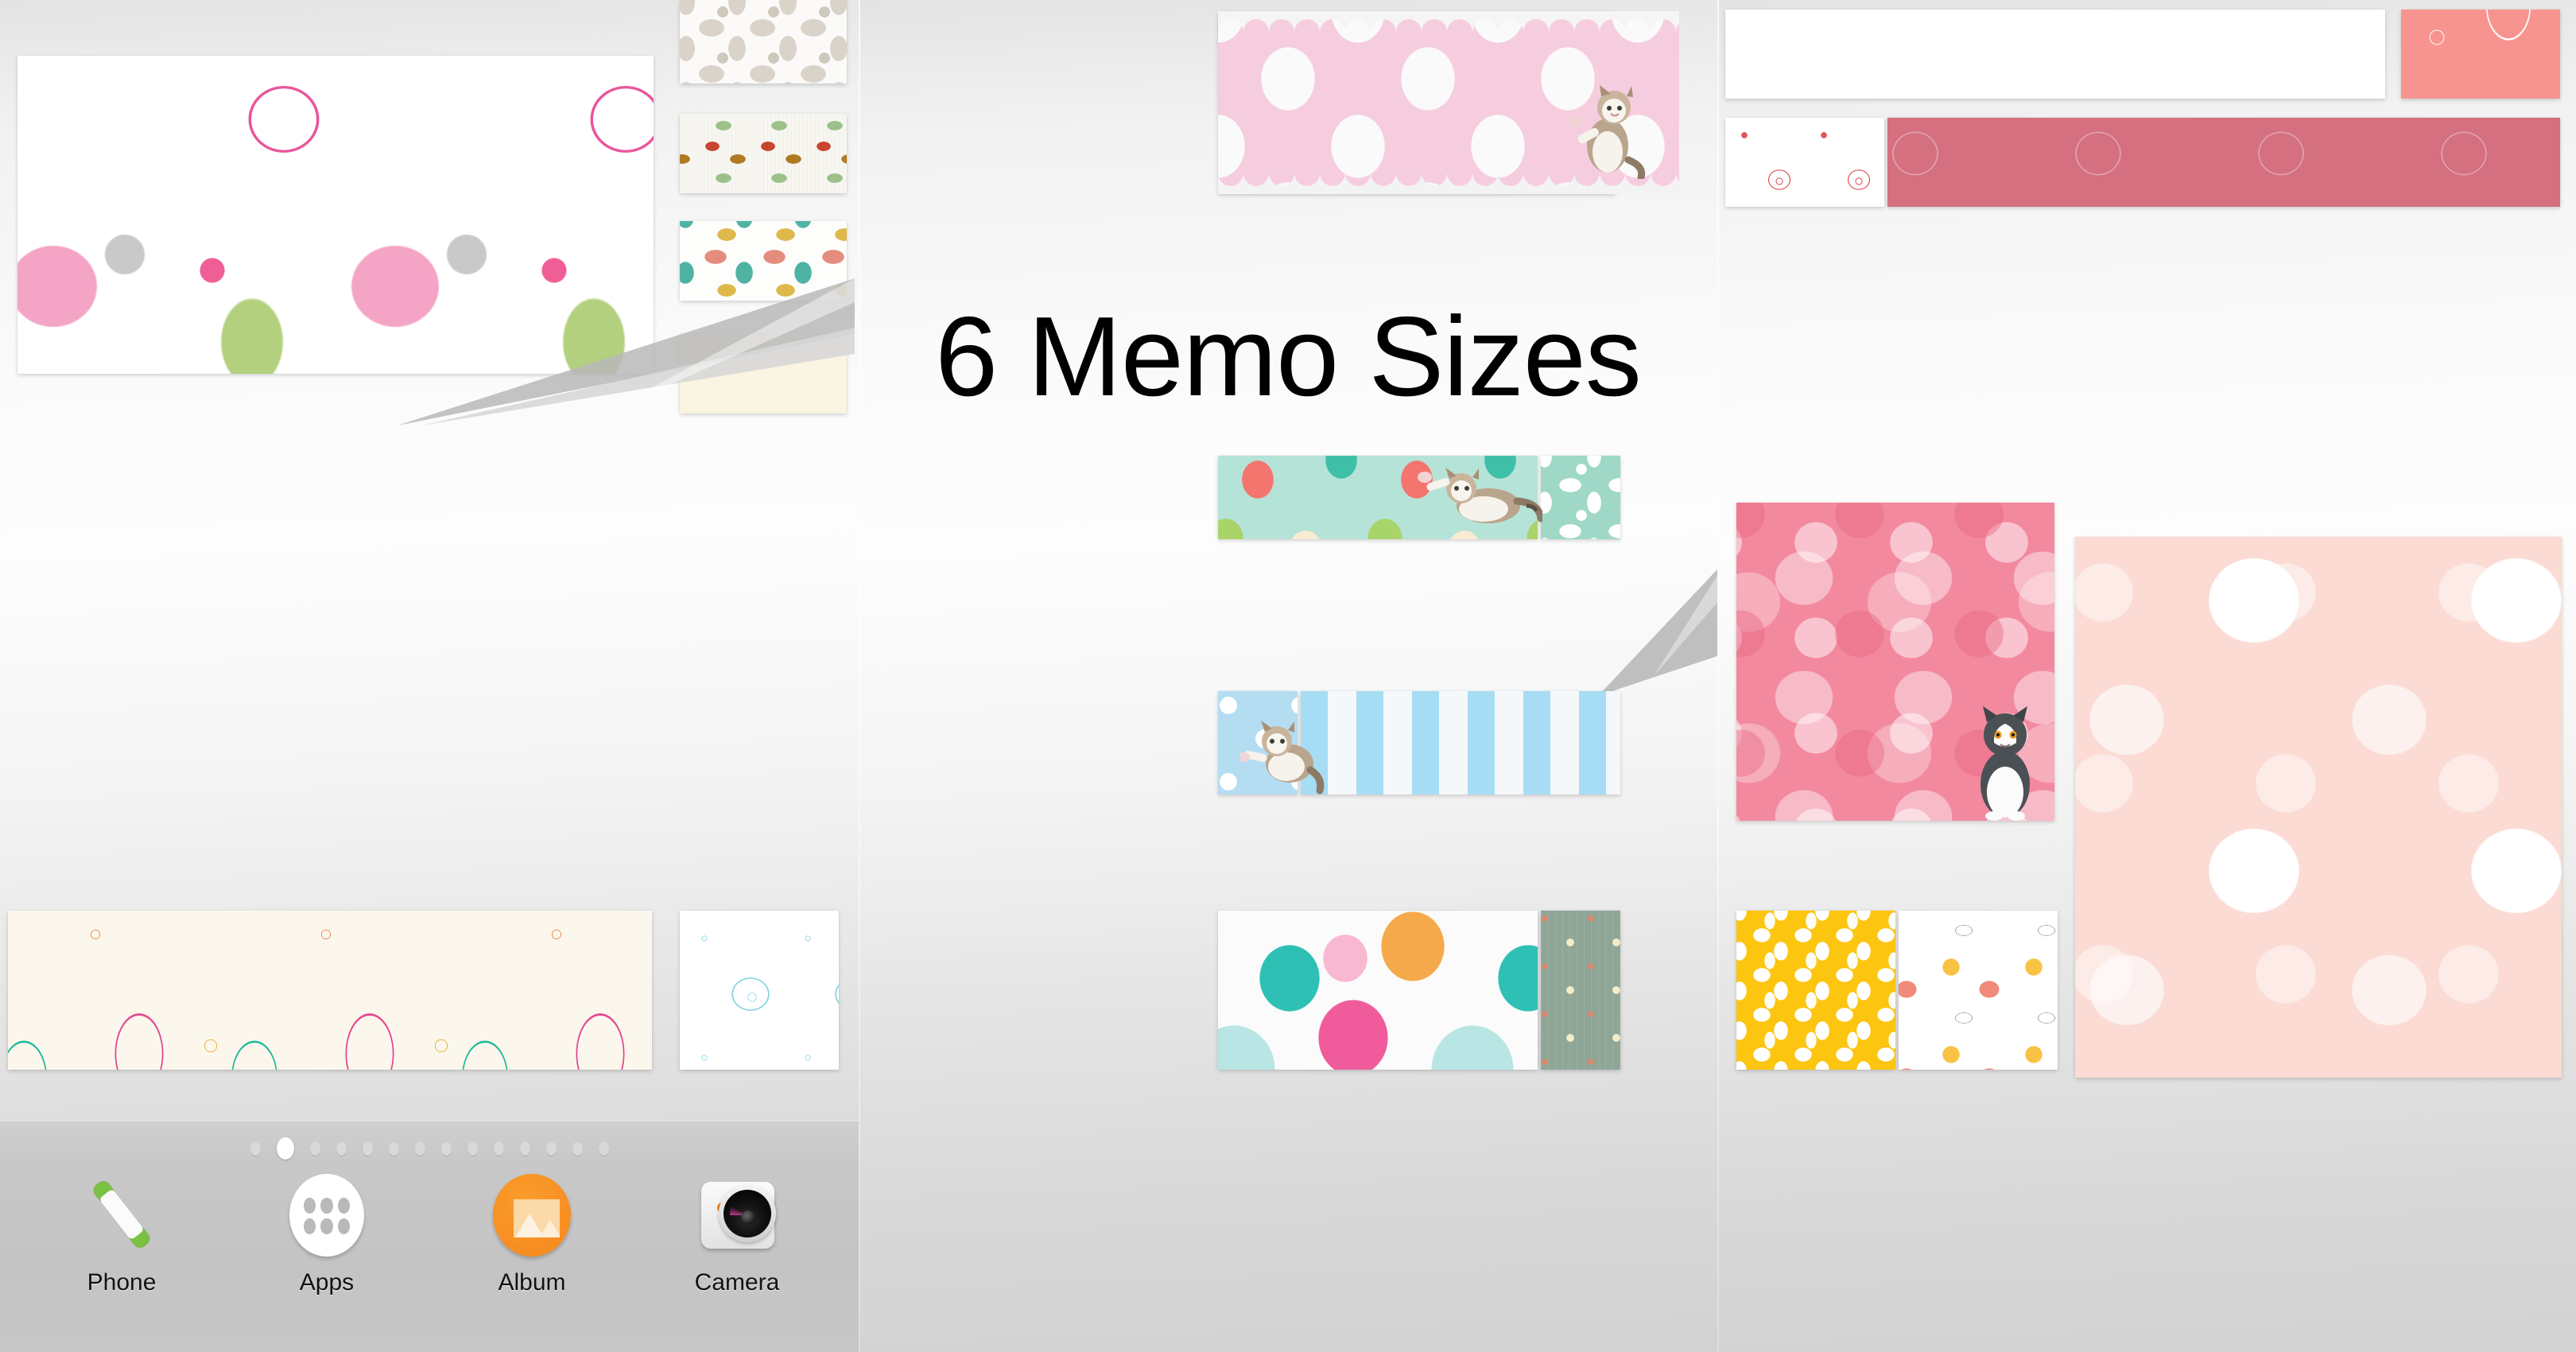 The height and width of the screenshot is (1352, 2576). Describe the element at coordinates (1805, 162) in the screenshot. I see `memo-red-doodle` at that location.